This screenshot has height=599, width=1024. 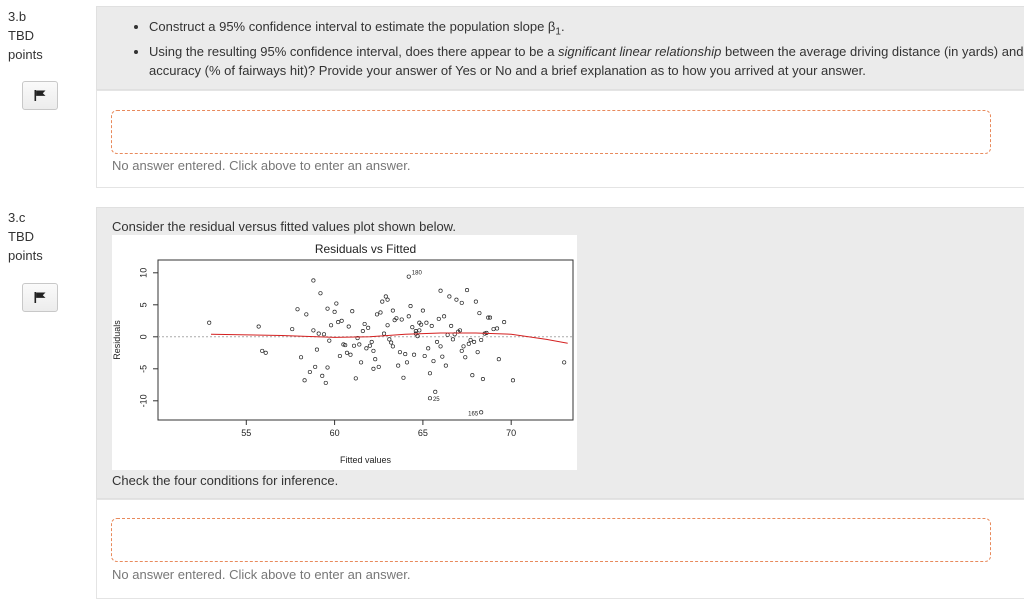 I want to click on plot-frame, so click(x=365, y=340).